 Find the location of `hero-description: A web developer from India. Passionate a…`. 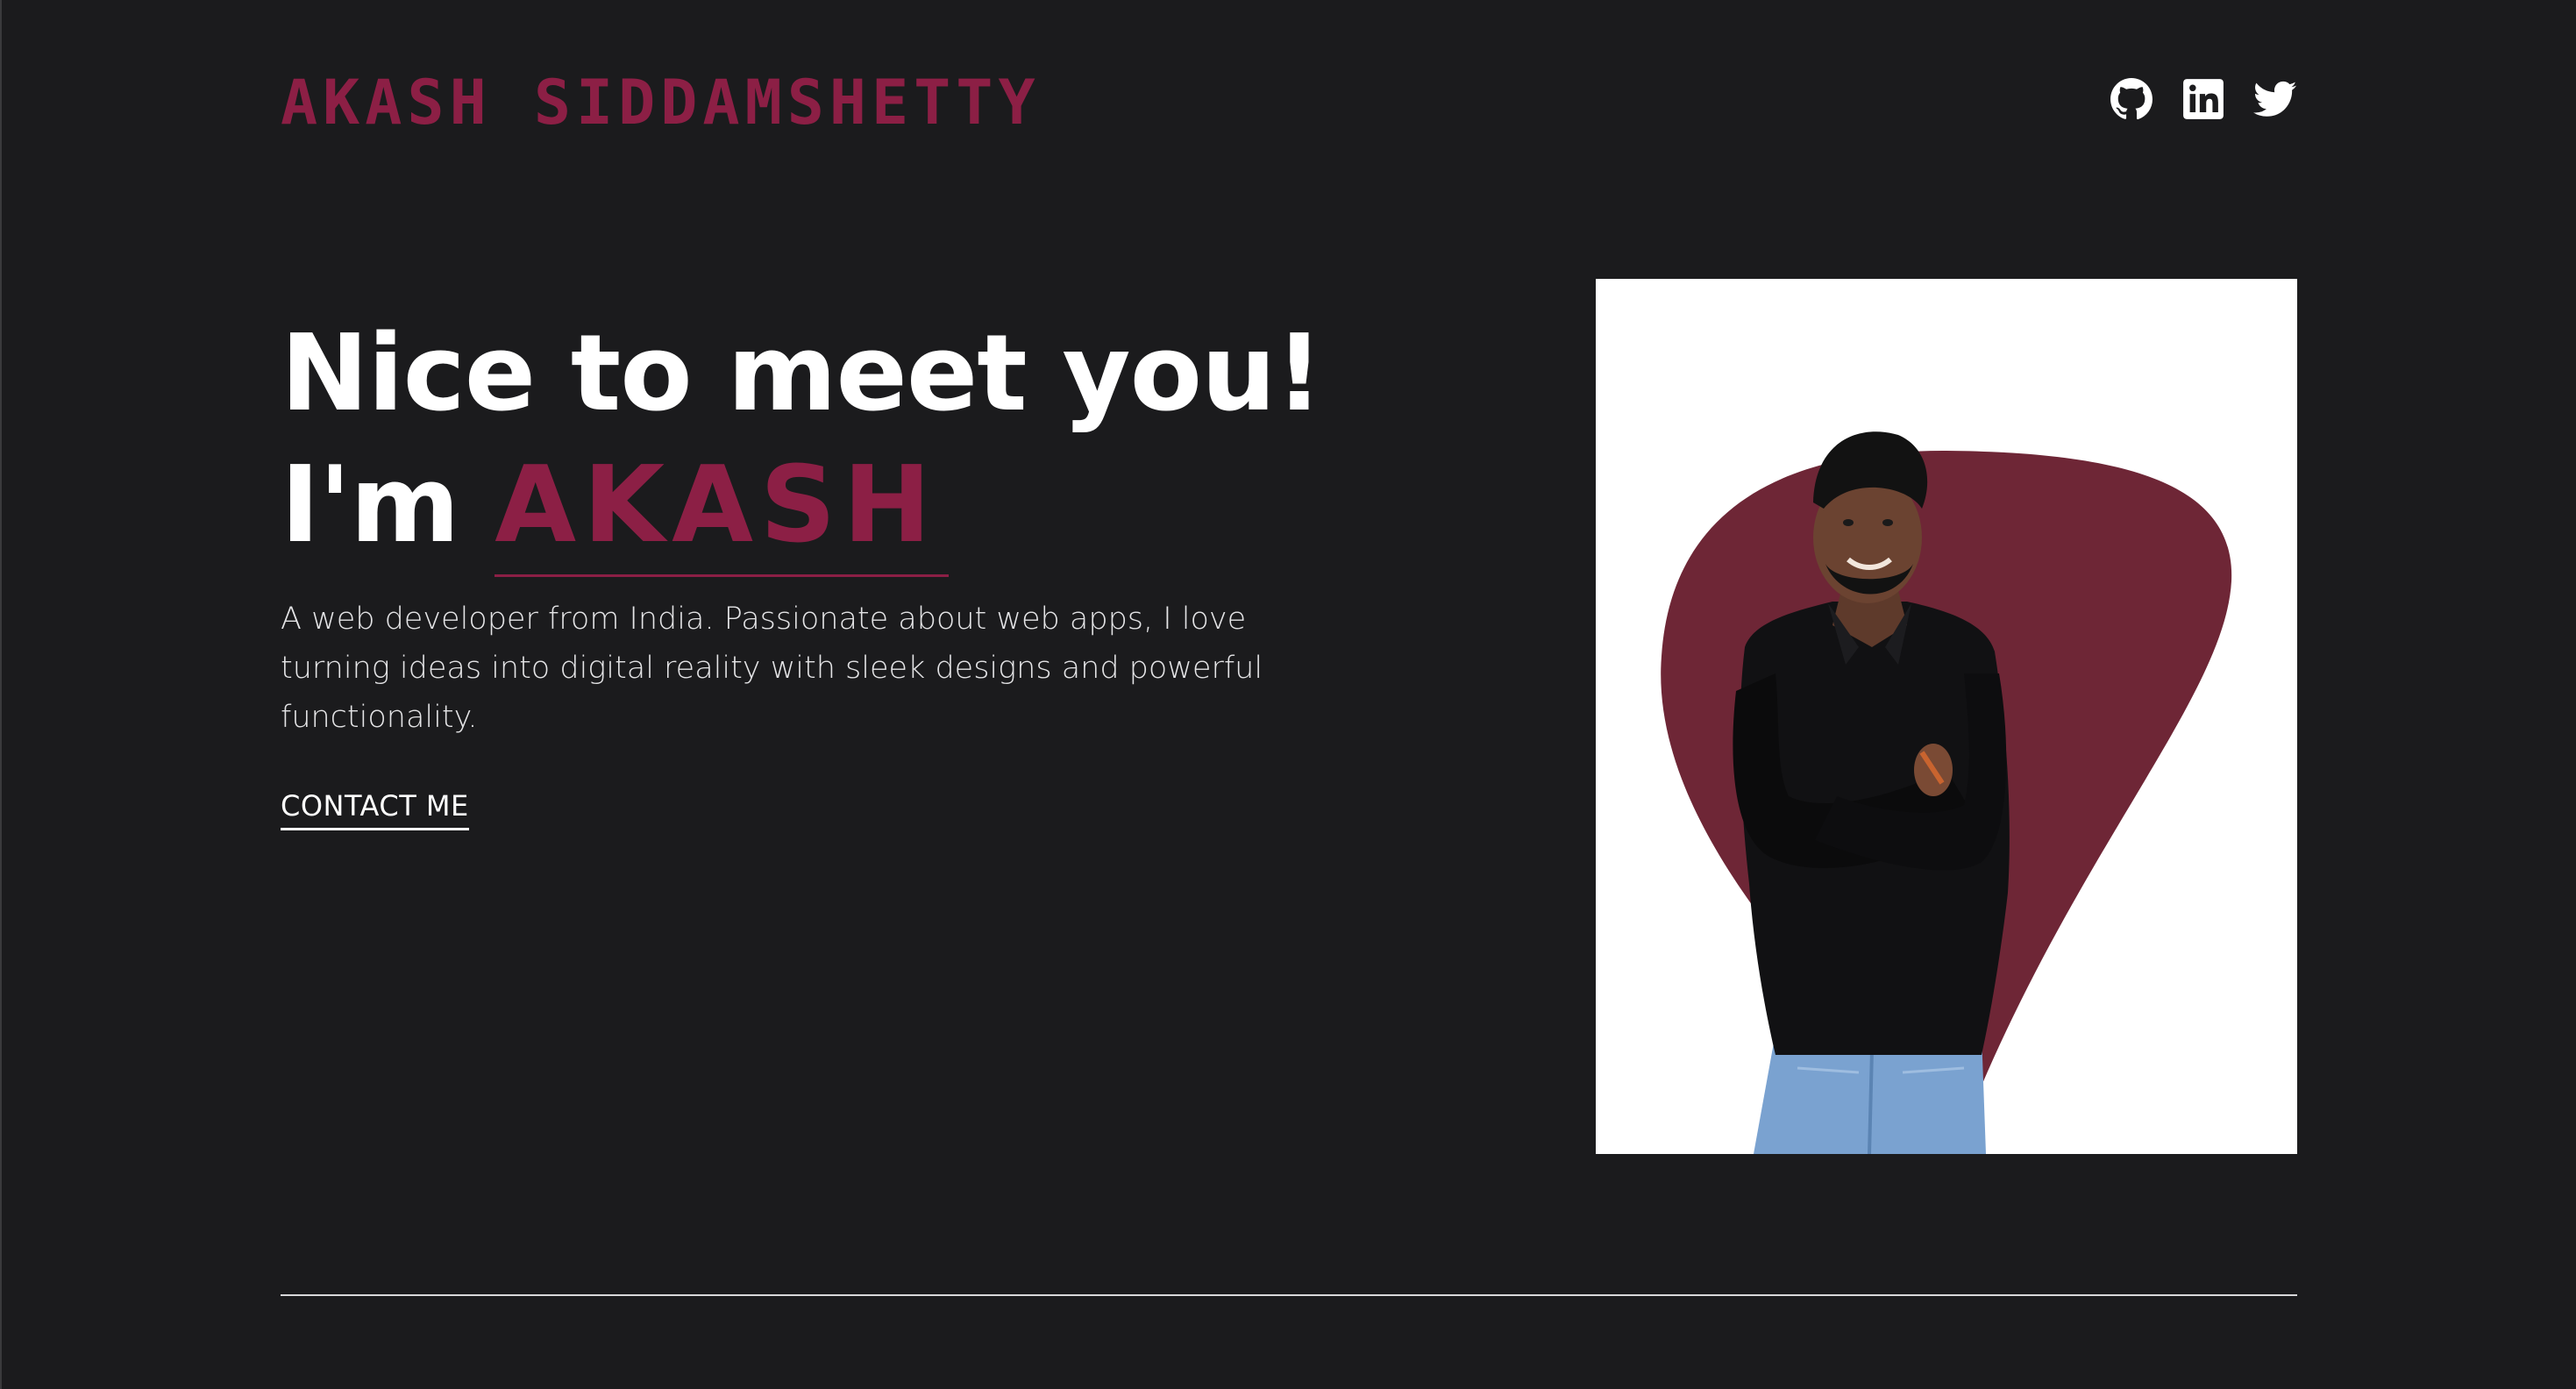

hero-description: A web developer from India. Passionate a… is located at coordinates (772, 669).